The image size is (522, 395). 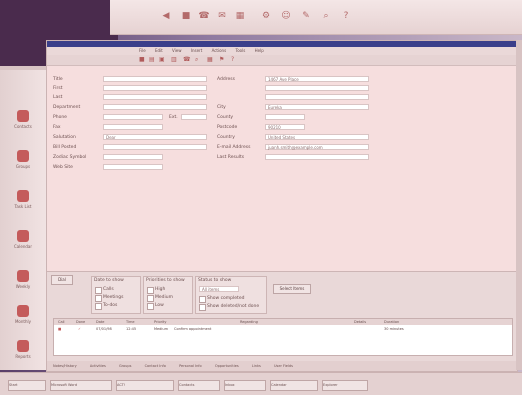 What do you see at coordinates (142, 60) in the screenshot?
I see `new-icon: ■` at bounding box center [142, 60].